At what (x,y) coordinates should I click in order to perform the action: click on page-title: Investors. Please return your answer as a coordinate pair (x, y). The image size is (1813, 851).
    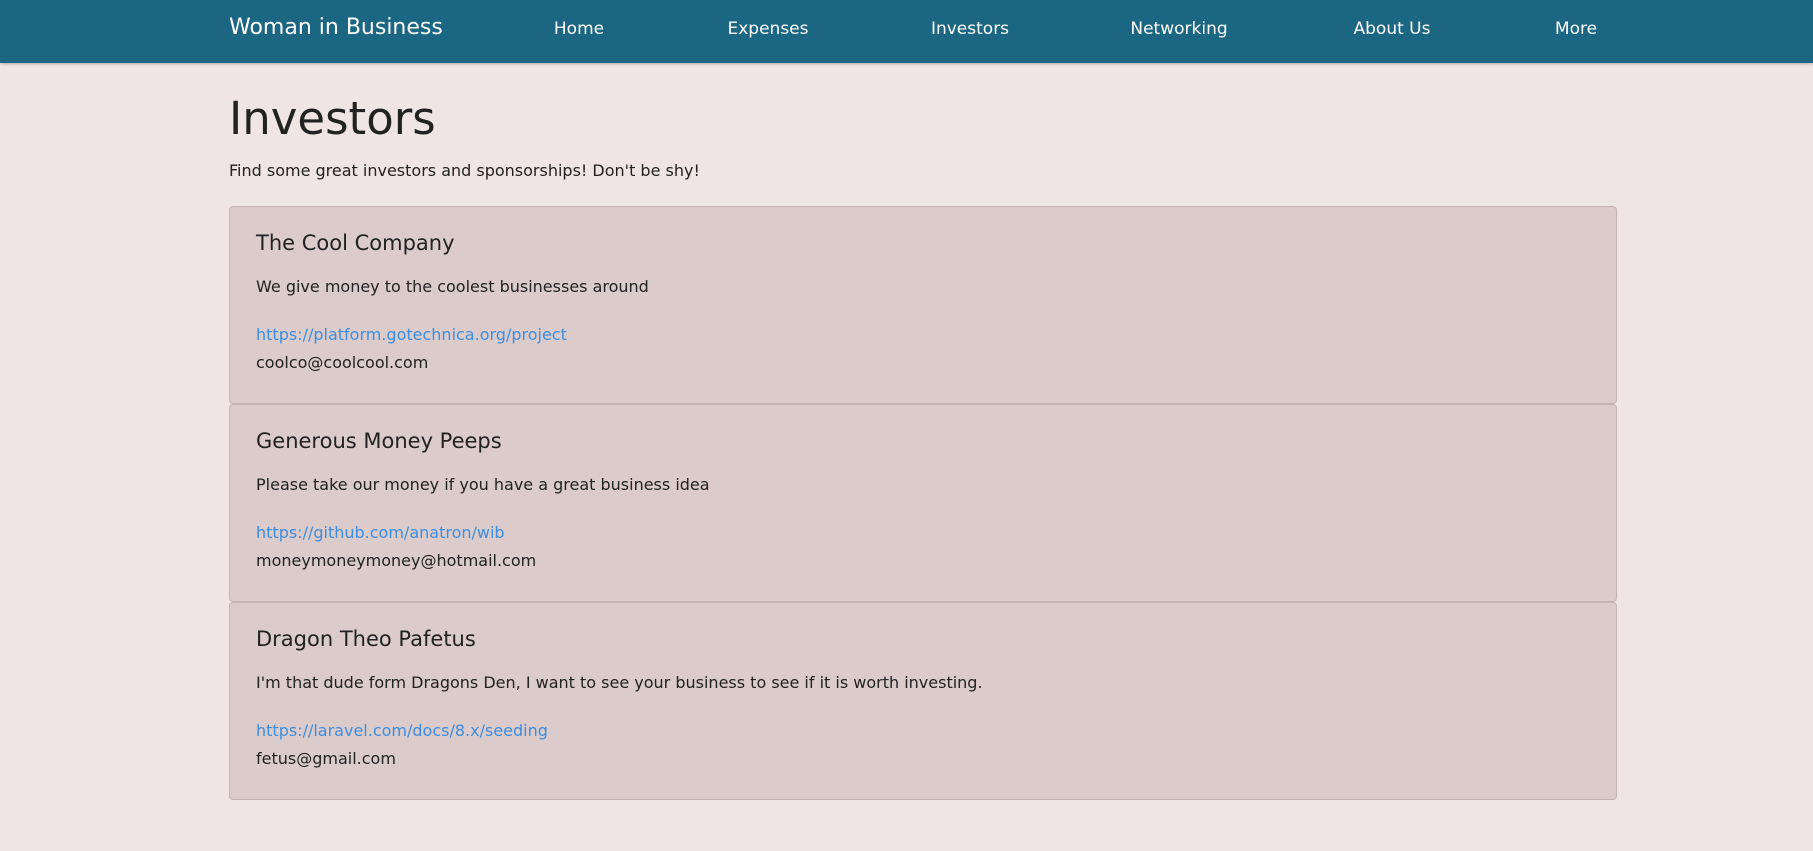
    Looking at the image, I should click on (332, 118).